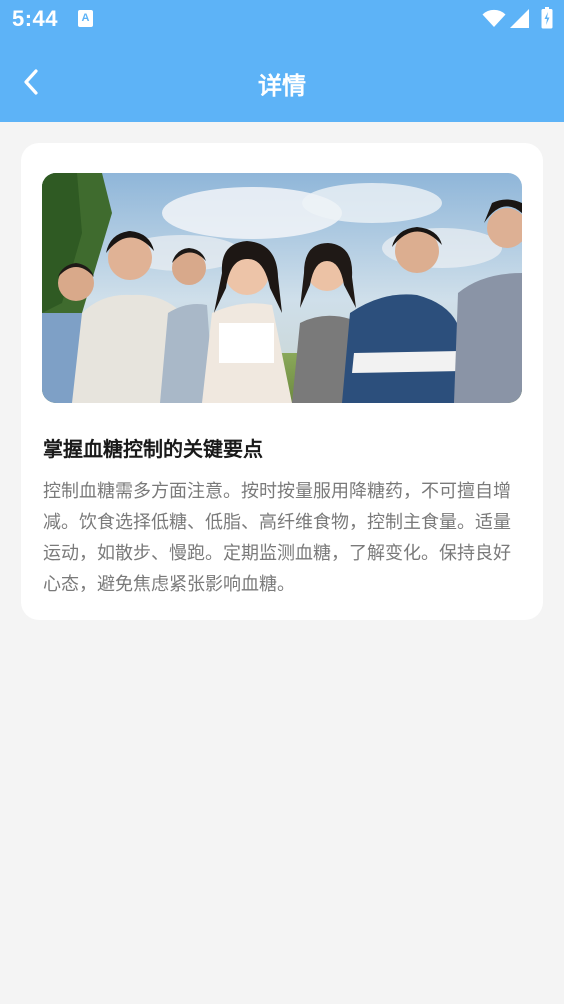 The image size is (564, 1004). I want to click on status-bar: 5:44 A, so click(282, 19).